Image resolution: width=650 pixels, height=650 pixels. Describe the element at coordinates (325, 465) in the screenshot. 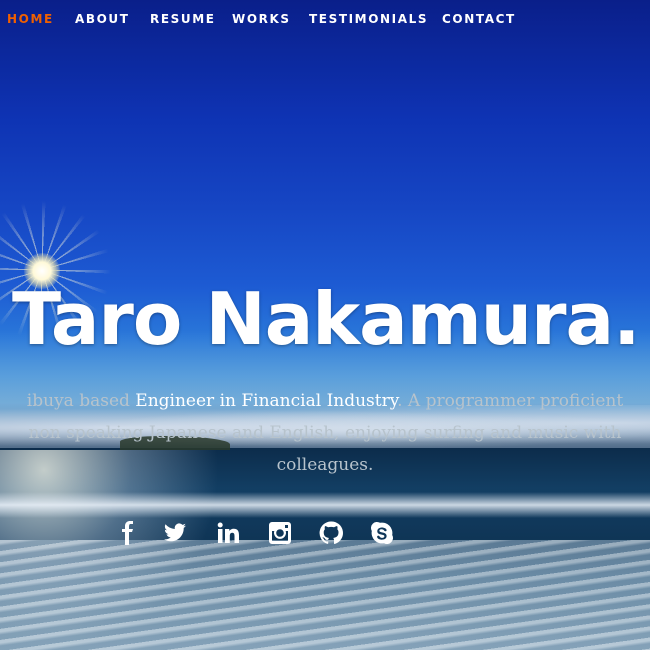

I see `bio-line-3: colleagues.` at that location.